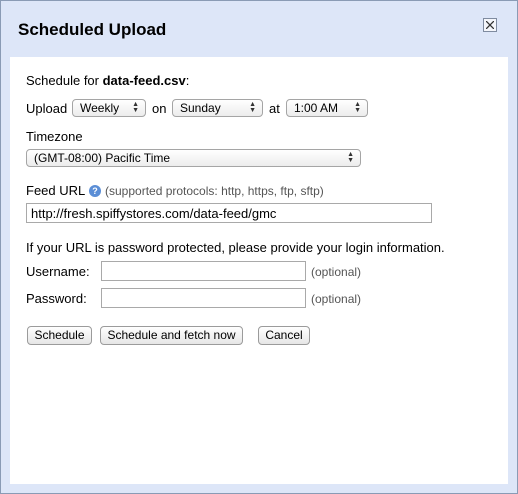 This screenshot has height=494, width=518. I want to click on close-icon, so click(490, 25).